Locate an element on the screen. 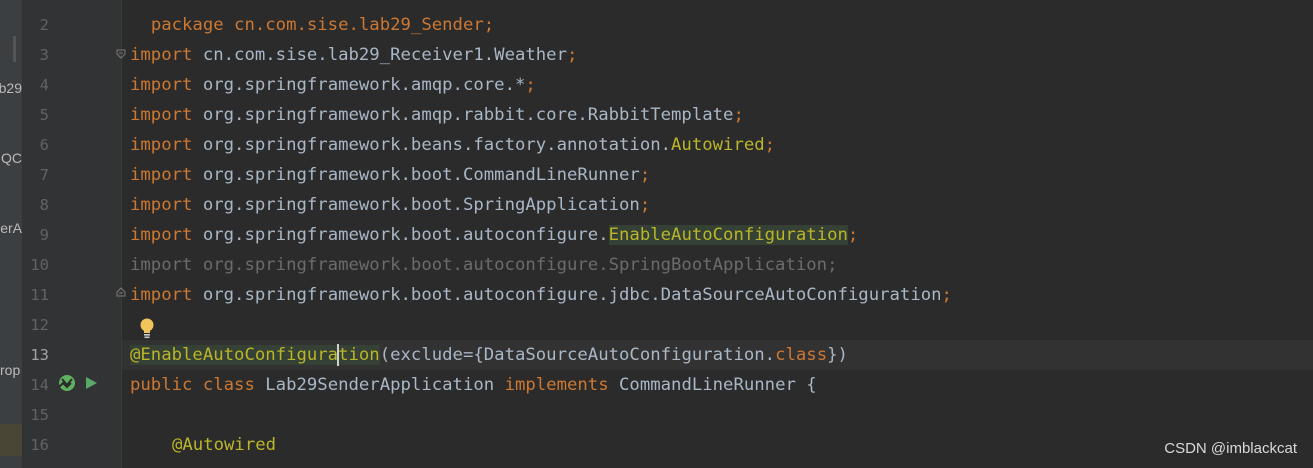 The width and height of the screenshot is (1313, 468). annotation-part: tion is located at coordinates (359, 355).